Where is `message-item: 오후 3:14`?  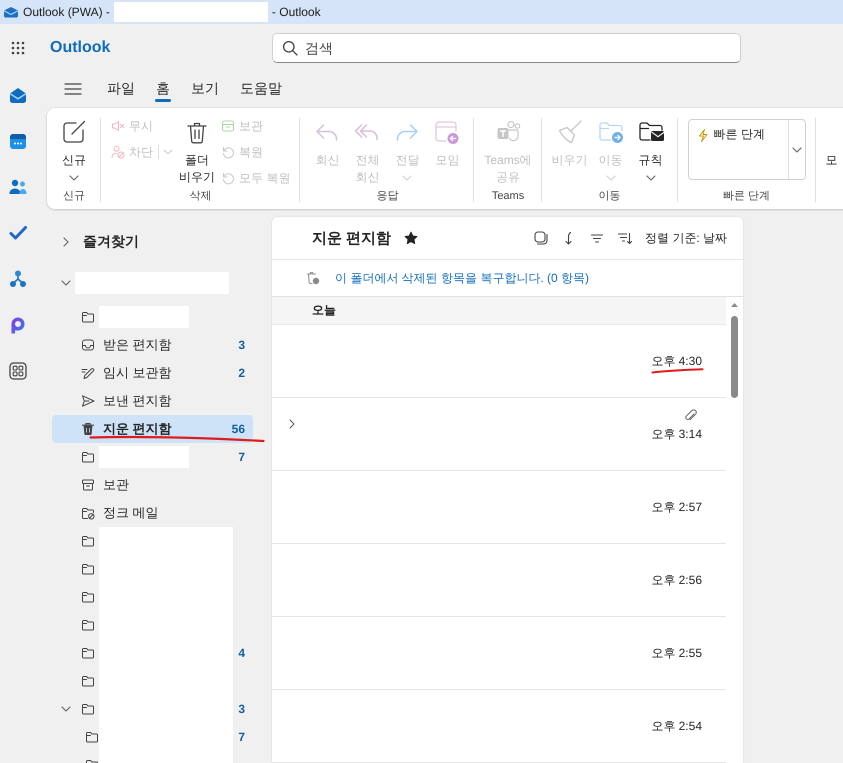 message-item: 오후 3:14 is located at coordinates (499, 434).